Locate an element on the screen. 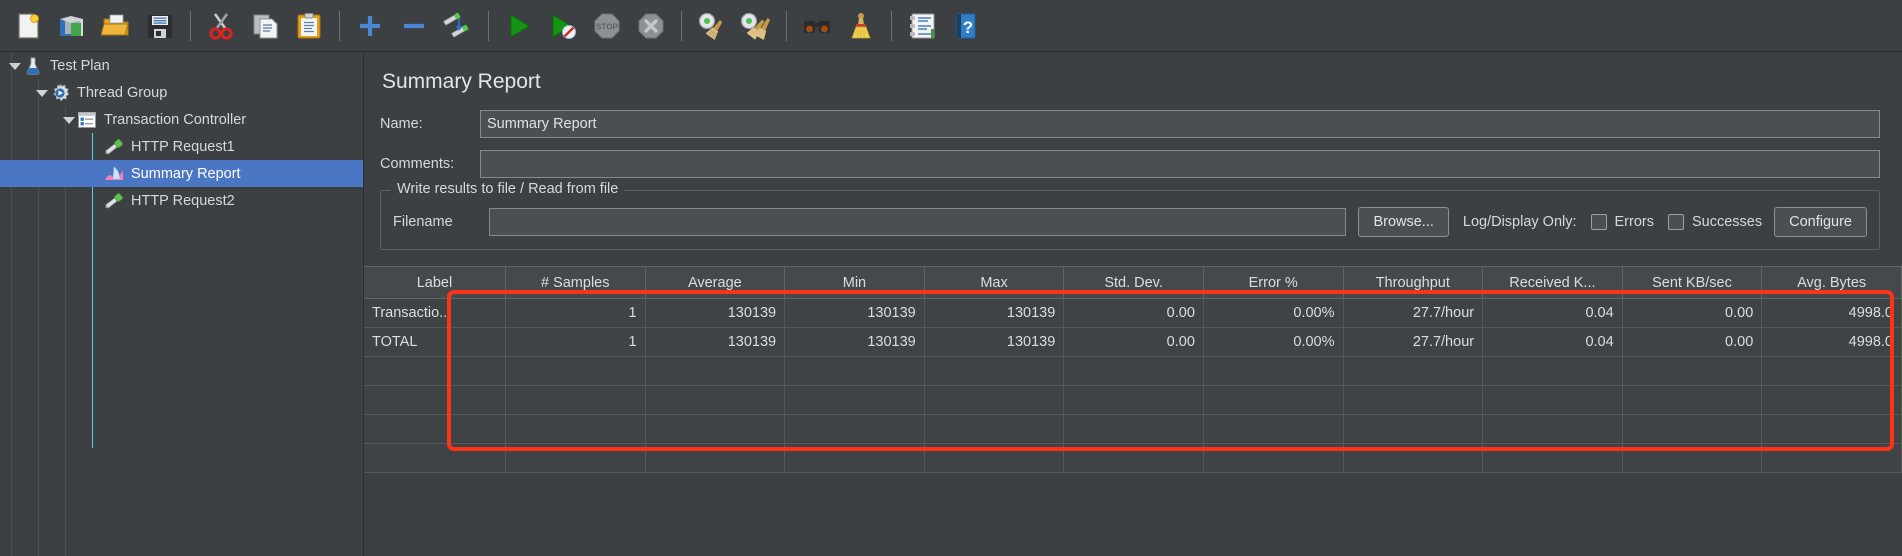 The height and width of the screenshot is (556, 1902). errors-checkbox-wrap: Errors is located at coordinates (1622, 222).